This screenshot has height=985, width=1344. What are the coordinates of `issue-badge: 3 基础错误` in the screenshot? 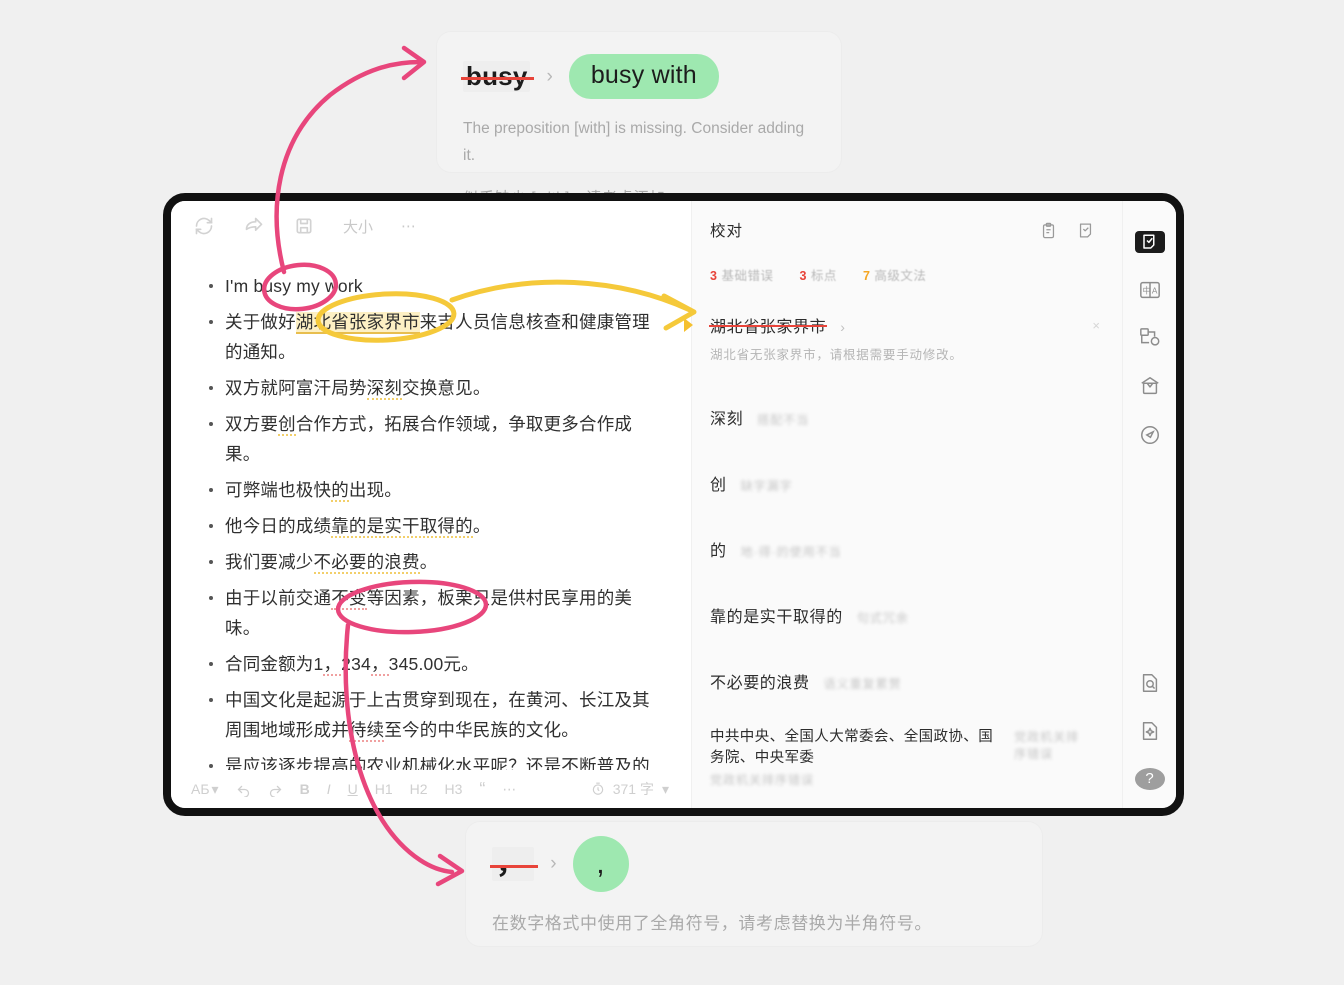 It's located at (741, 274).